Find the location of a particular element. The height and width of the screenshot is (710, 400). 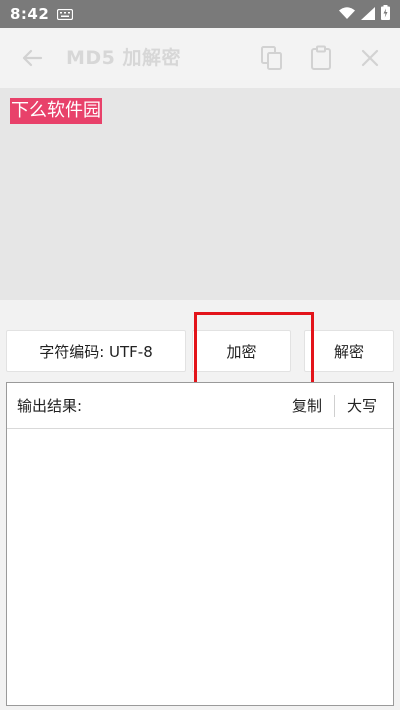

input-selected-text: 下么软件园 is located at coordinates (56, 111).